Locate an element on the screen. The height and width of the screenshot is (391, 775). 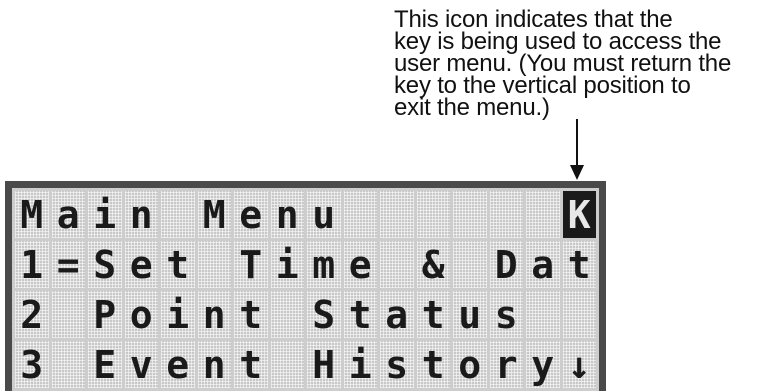
lcd-char-cell: E is located at coordinates (105, 364).